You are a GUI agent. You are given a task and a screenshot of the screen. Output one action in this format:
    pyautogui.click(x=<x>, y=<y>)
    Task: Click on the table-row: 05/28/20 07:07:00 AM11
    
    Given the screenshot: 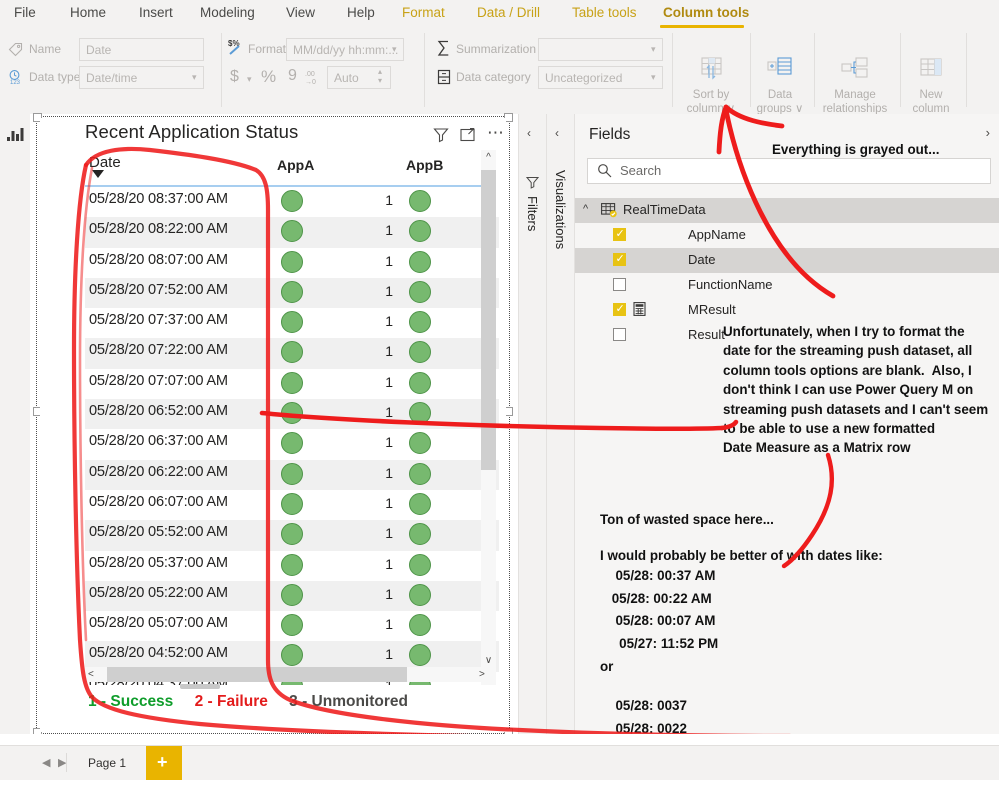 What is the action you would take?
    pyautogui.click(x=292, y=384)
    